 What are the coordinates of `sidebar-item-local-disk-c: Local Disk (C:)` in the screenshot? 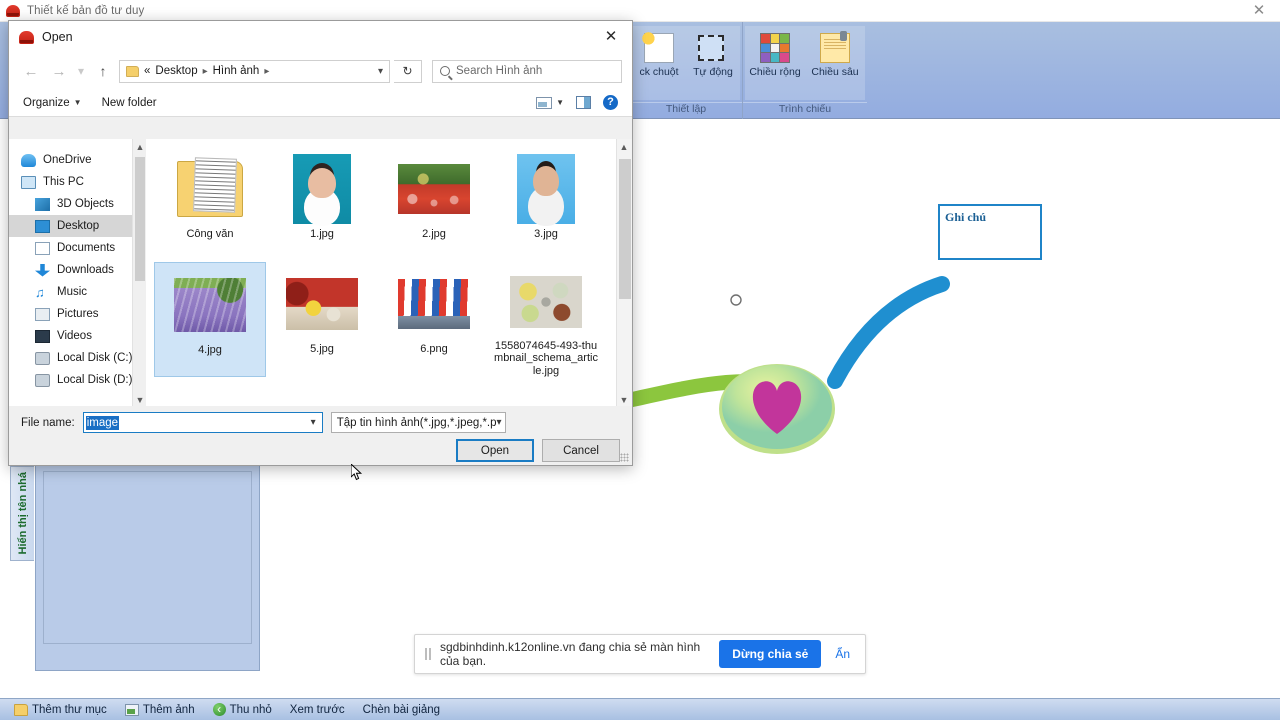 It's located at (77, 358).